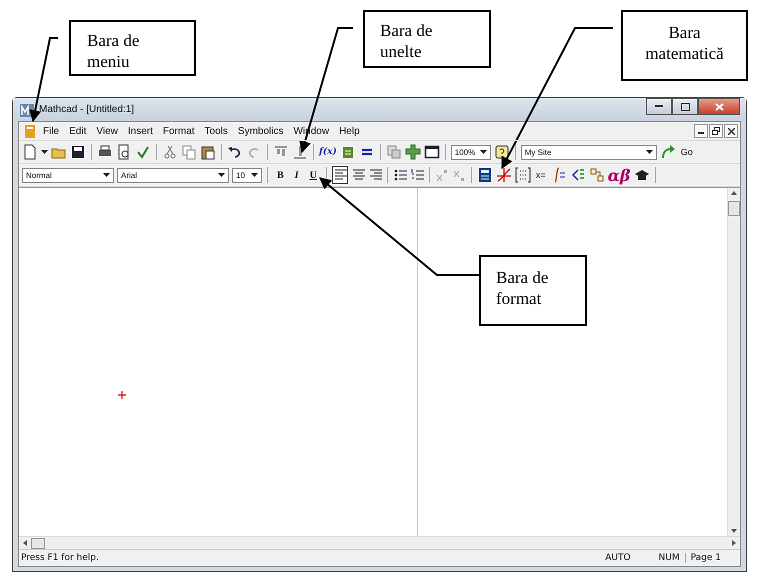  What do you see at coordinates (619, 175) in the screenshot?
I see `greek-button: αβ` at bounding box center [619, 175].